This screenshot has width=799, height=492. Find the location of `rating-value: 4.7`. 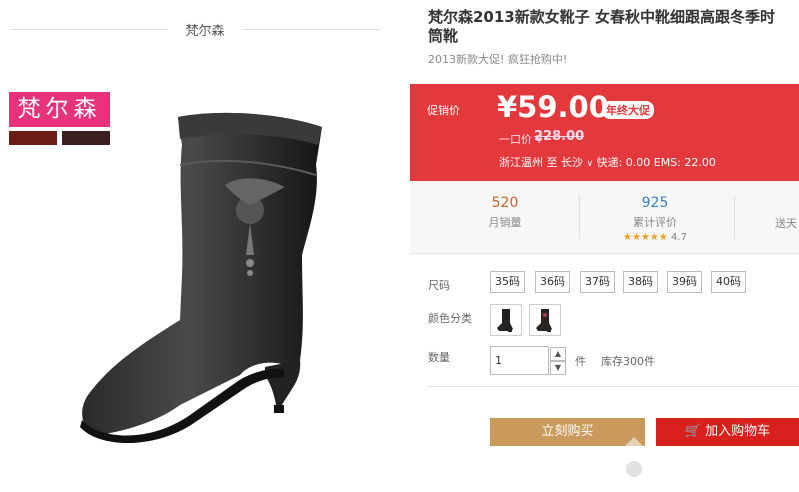

rating-value: 4.7 is located at coordinates (679, 237).